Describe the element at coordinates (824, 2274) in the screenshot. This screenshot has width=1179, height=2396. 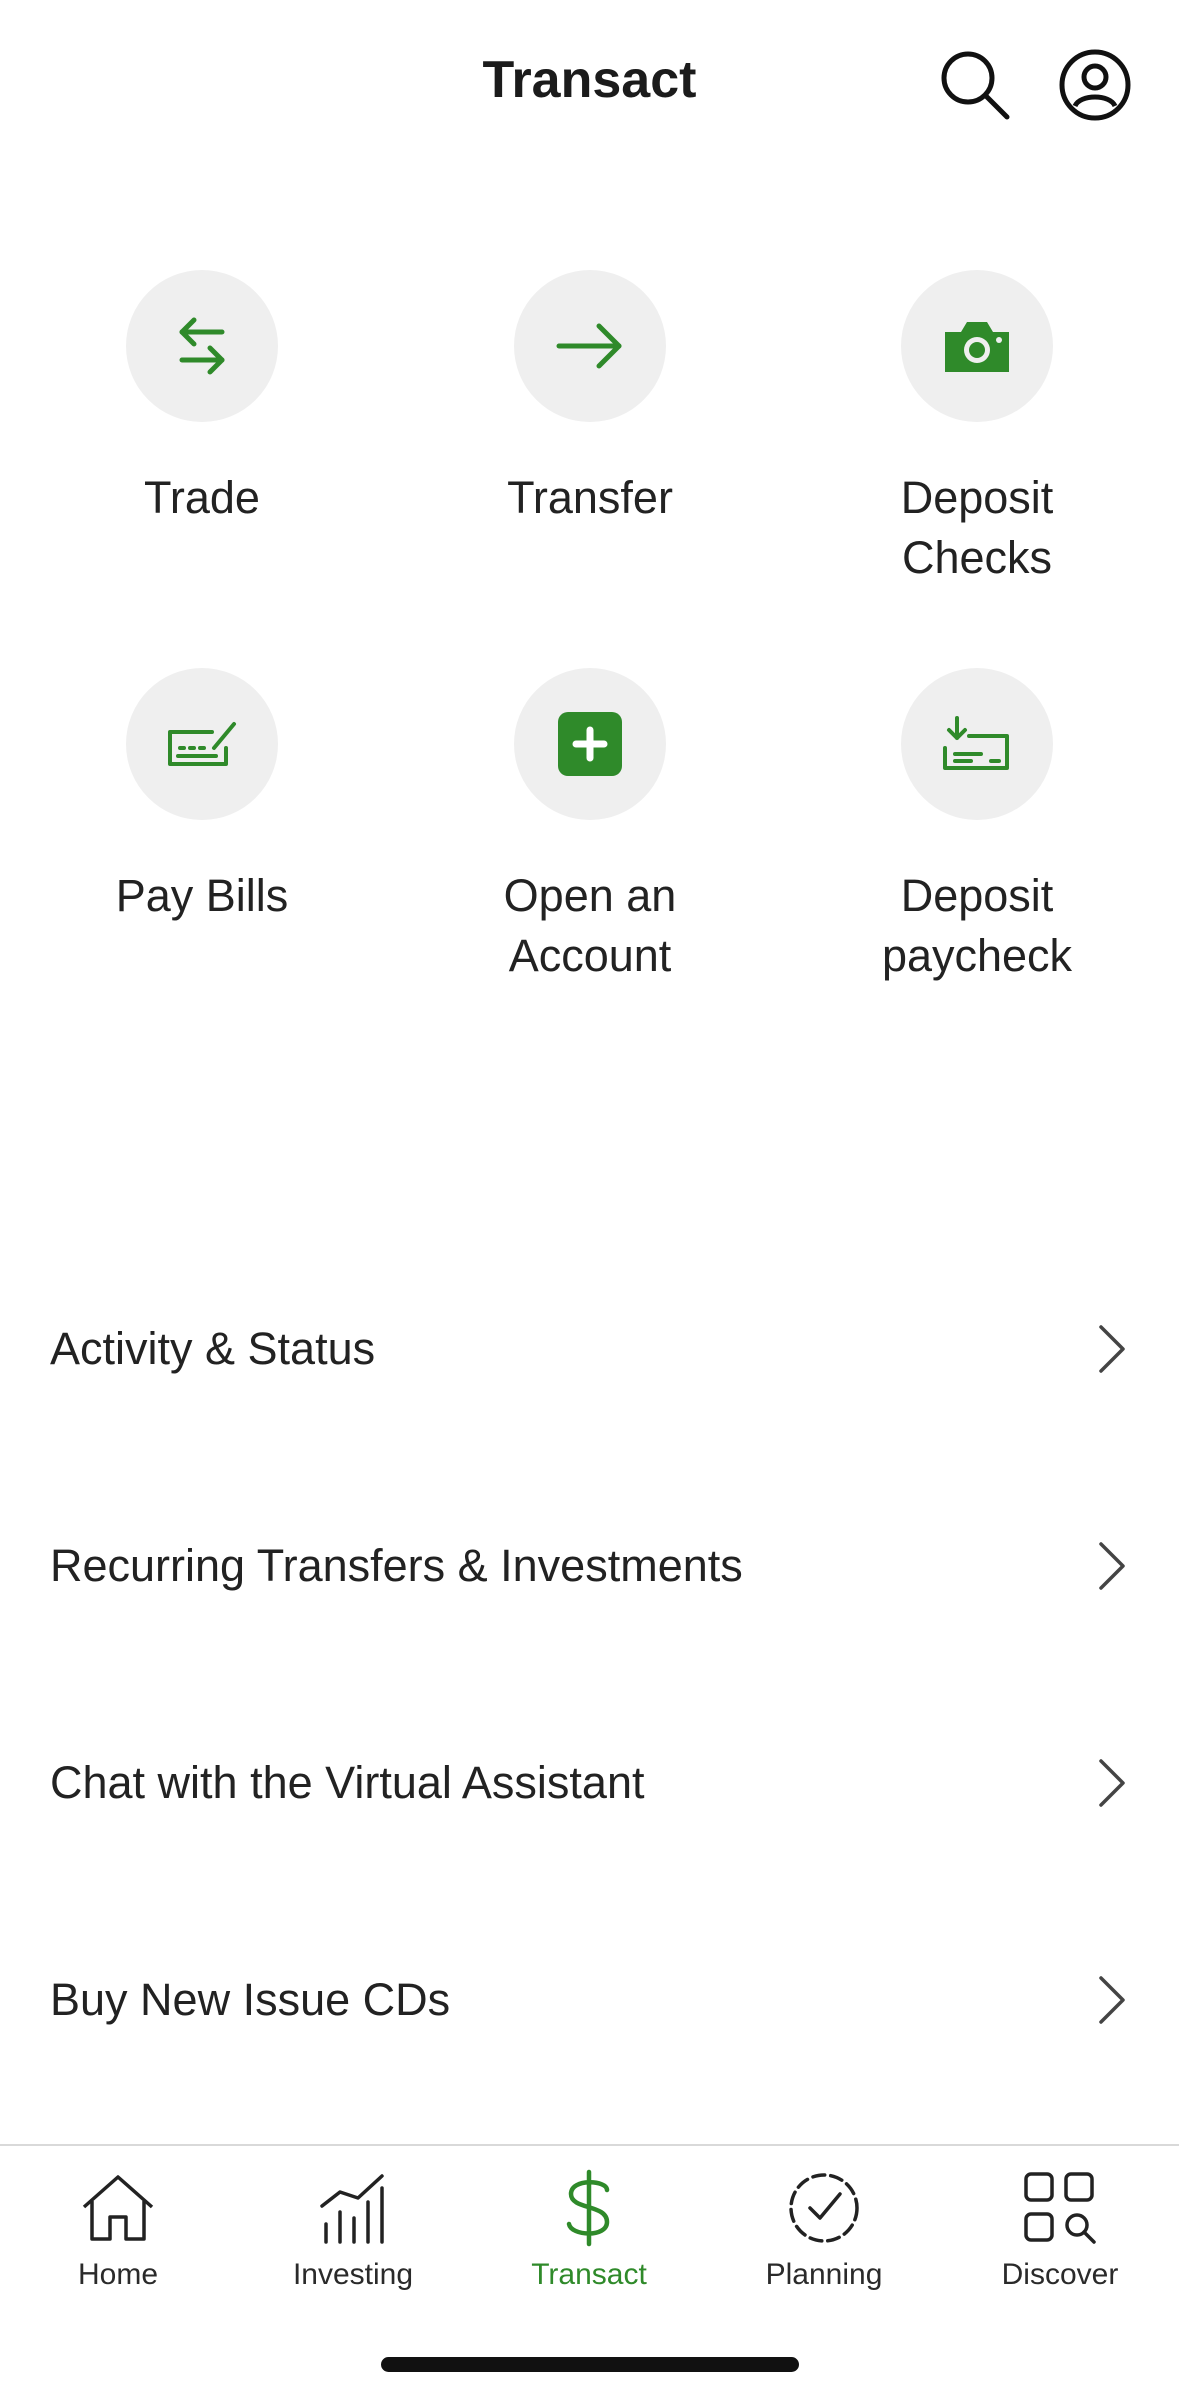
I see `tab-label: Planning` at that location.